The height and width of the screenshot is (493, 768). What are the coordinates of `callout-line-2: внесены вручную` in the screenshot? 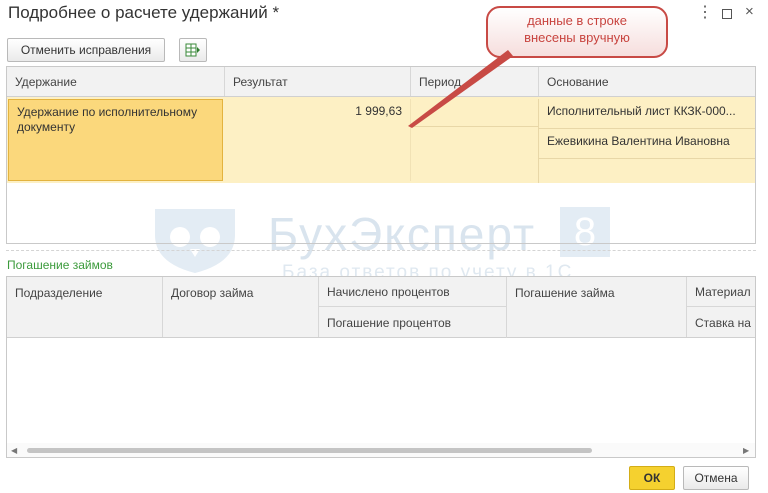 It's located at (577, 37).